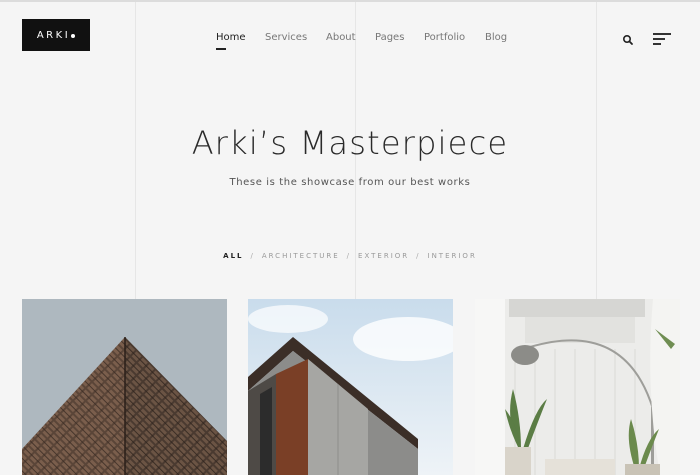  I want to click on nav-home: Home, so click(231, 37).